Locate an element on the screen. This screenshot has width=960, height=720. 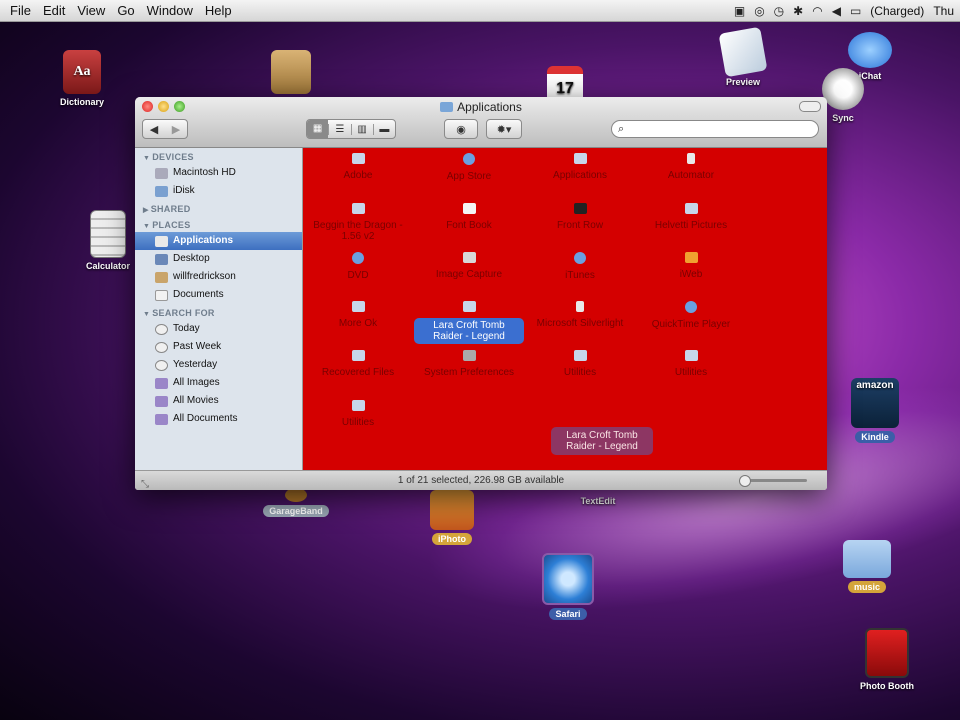
file-item: App Store is located at coordinates (469, 167).